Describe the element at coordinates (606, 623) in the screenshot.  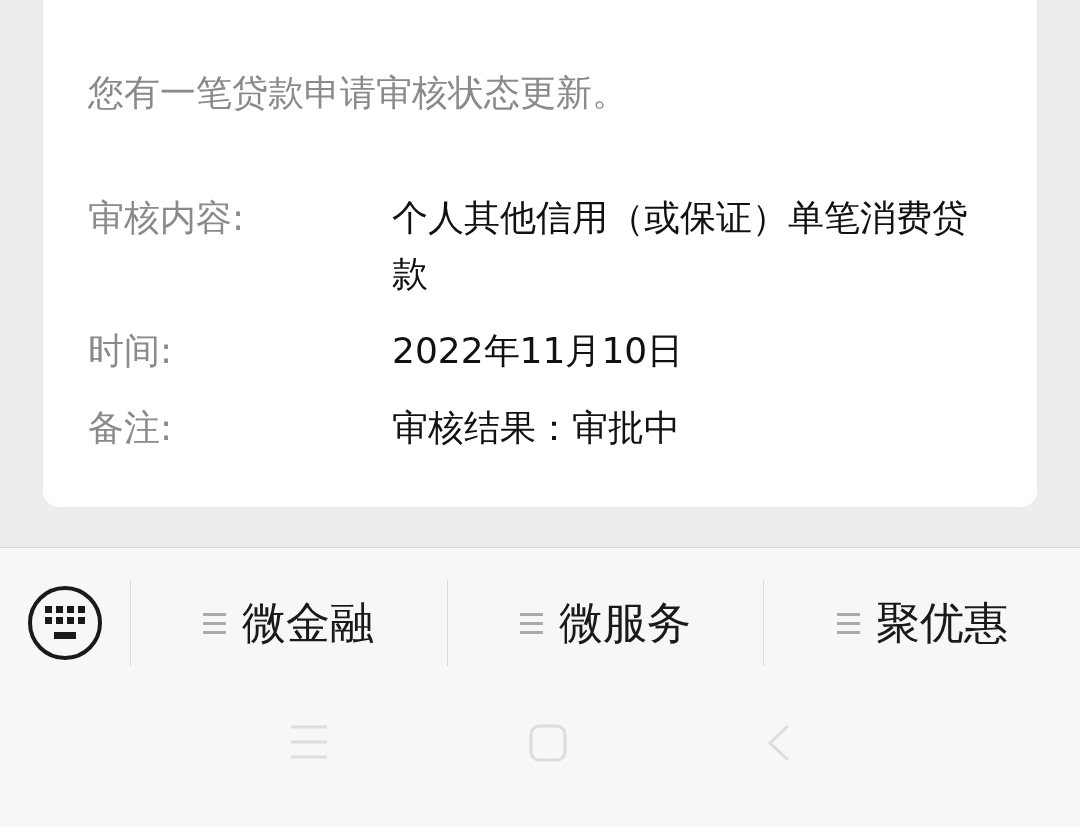
I see `menu-tab: 微服务` at that location.